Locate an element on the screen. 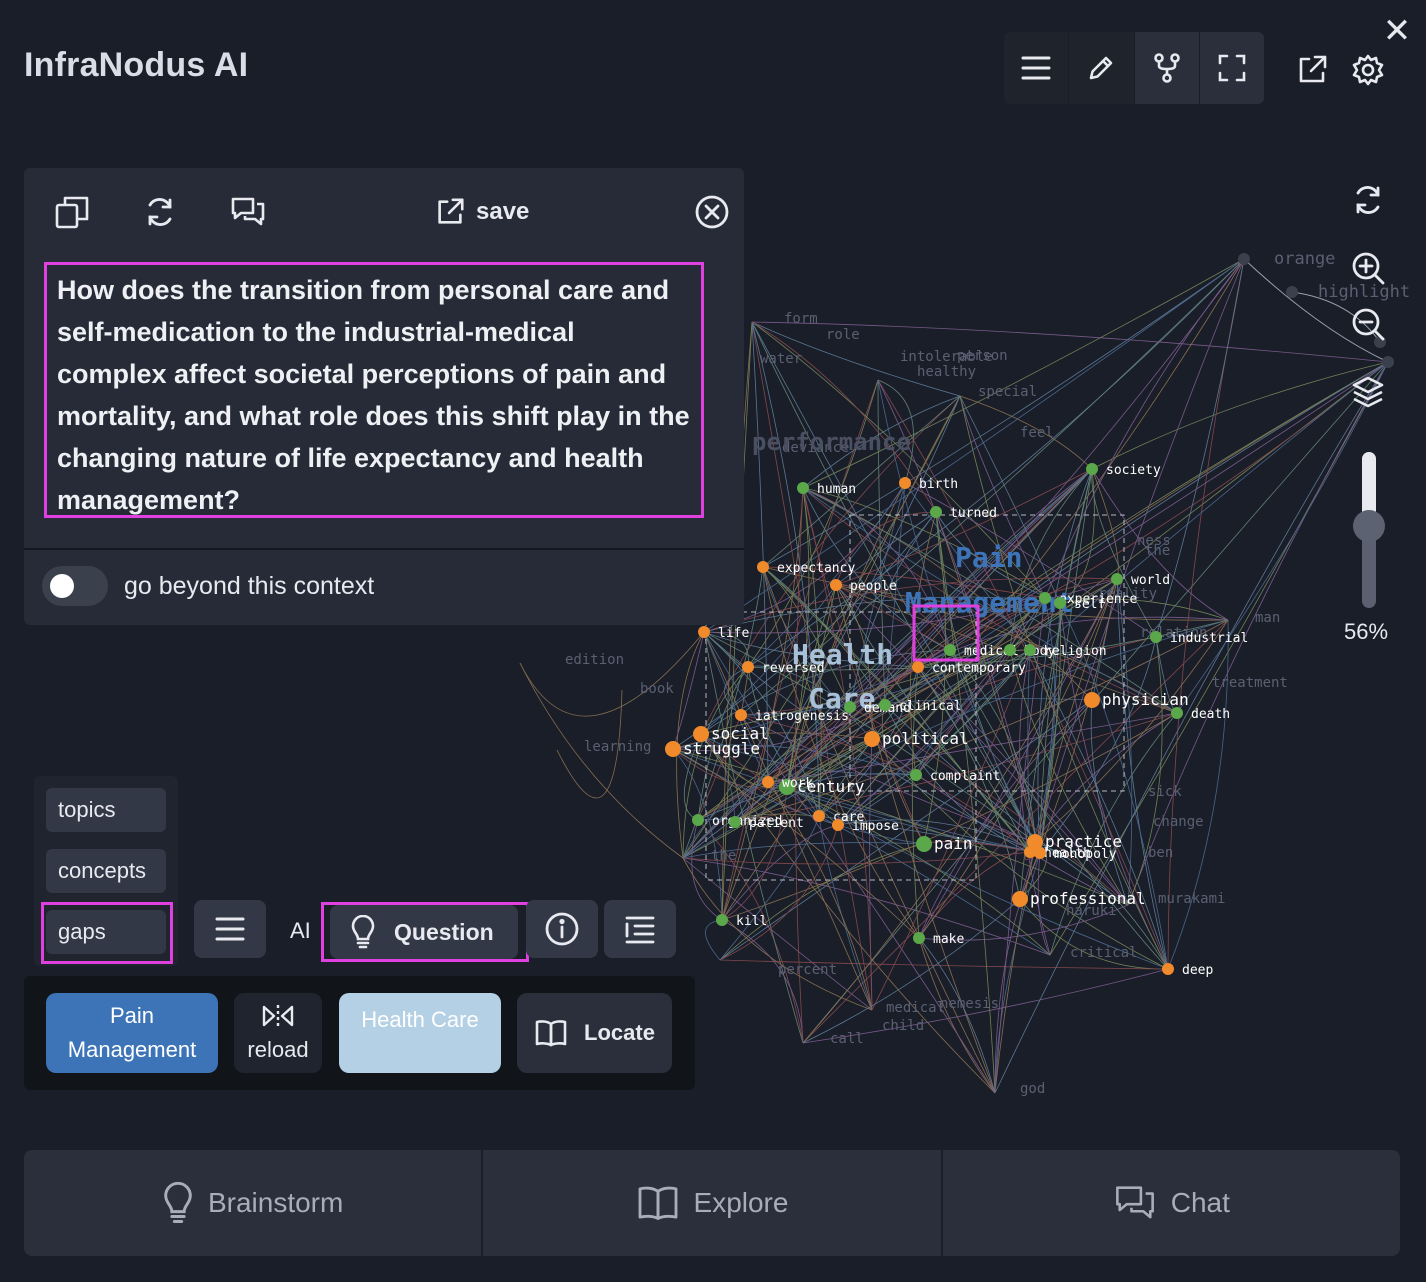 The height and width of the screenshot is (1282, 1426). gap-health-care-button: Health Care is located at coordinates (420, 1033).